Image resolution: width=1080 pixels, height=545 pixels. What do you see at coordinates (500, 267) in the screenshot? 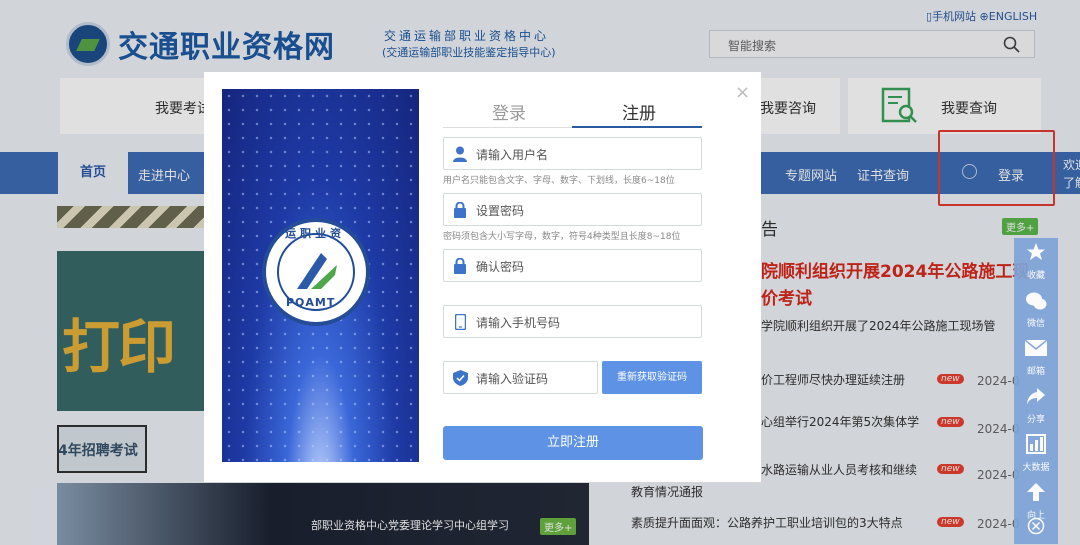
I see `confirm-placeholder: 确认密码` at bounding box center [500, 267].